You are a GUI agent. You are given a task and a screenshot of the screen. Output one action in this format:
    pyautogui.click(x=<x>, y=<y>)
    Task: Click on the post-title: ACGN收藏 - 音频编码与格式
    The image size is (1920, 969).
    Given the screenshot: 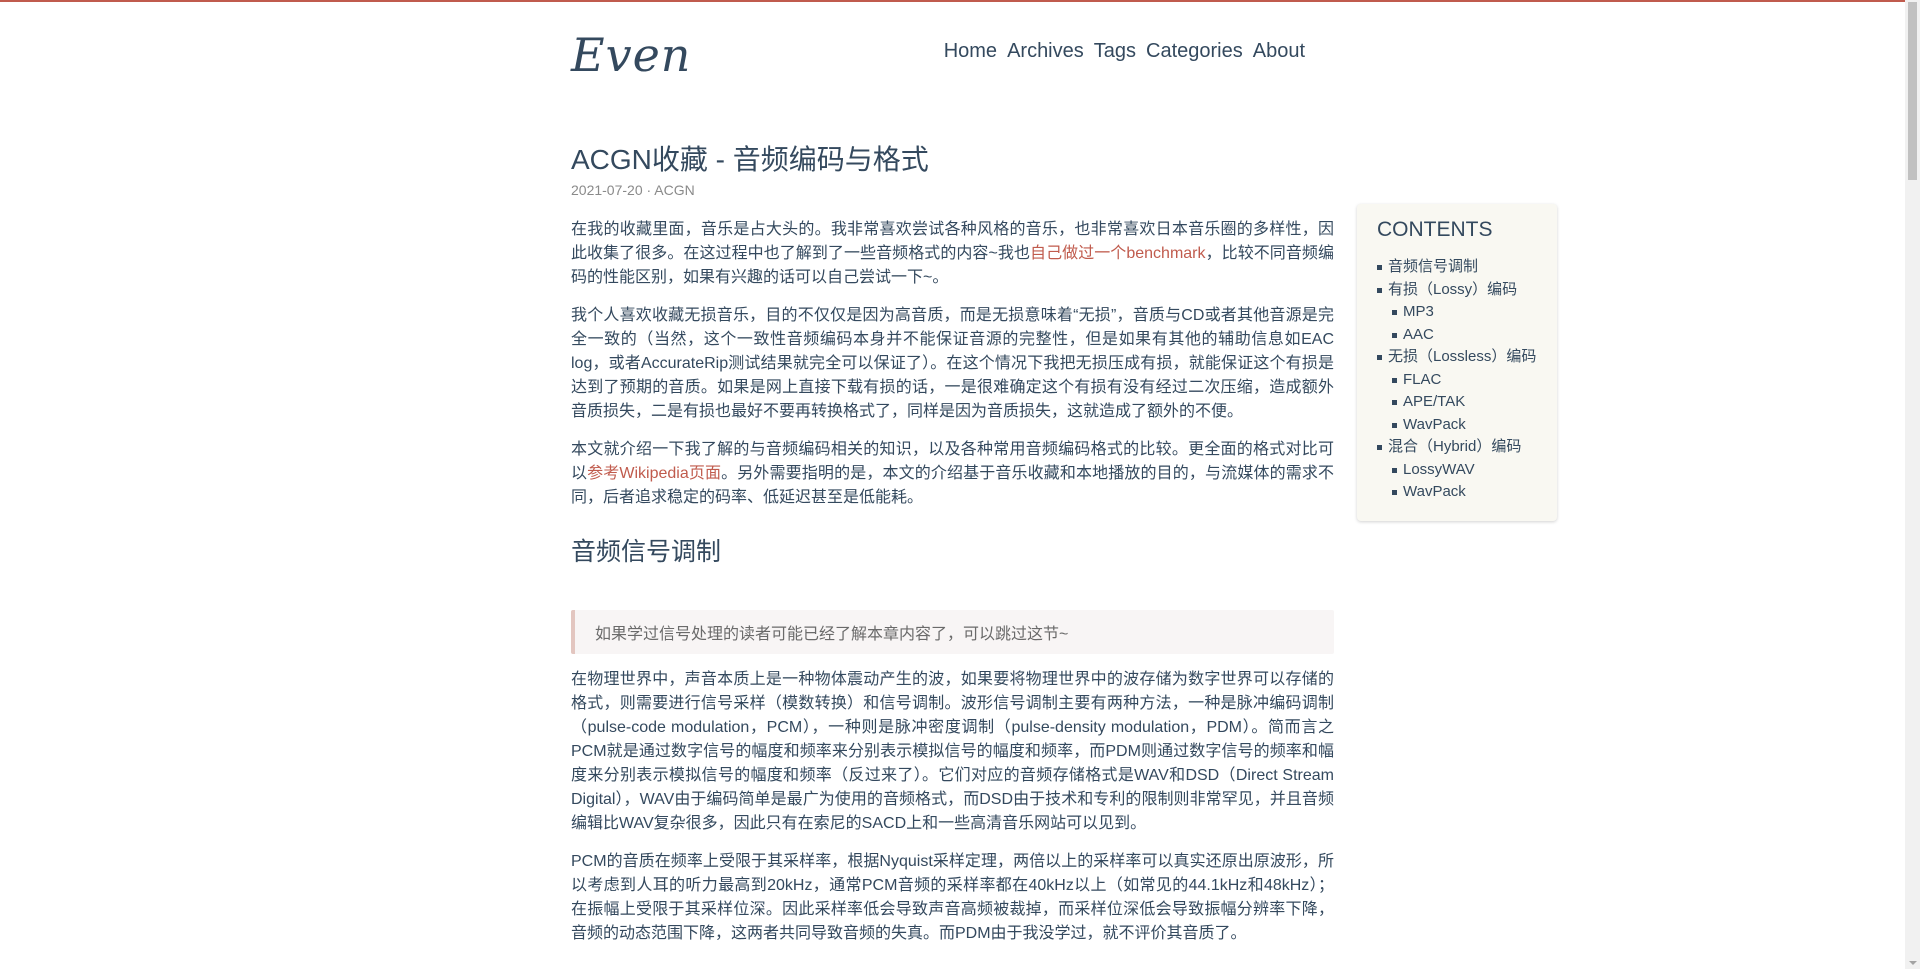 What is the action you would take?
    pyautogui.click(x=750, y=159)
    